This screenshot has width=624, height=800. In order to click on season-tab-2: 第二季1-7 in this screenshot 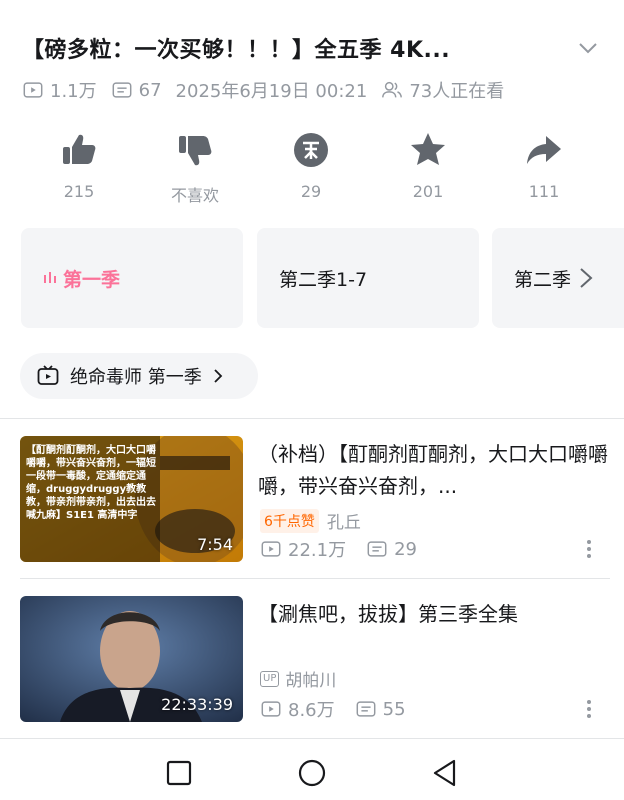, I will do `click(368, 278)`.